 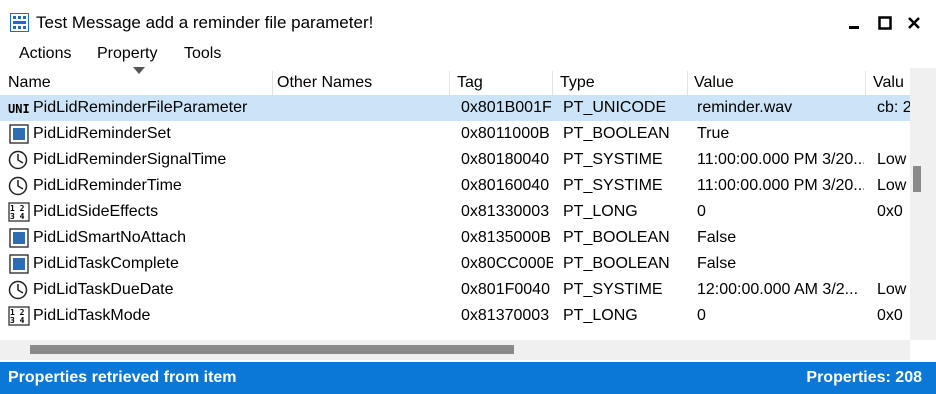 What do you see at coordinates (19, 22) in the screenshot?
I see `mapi-app-icon` at bounding box center [19, 22].